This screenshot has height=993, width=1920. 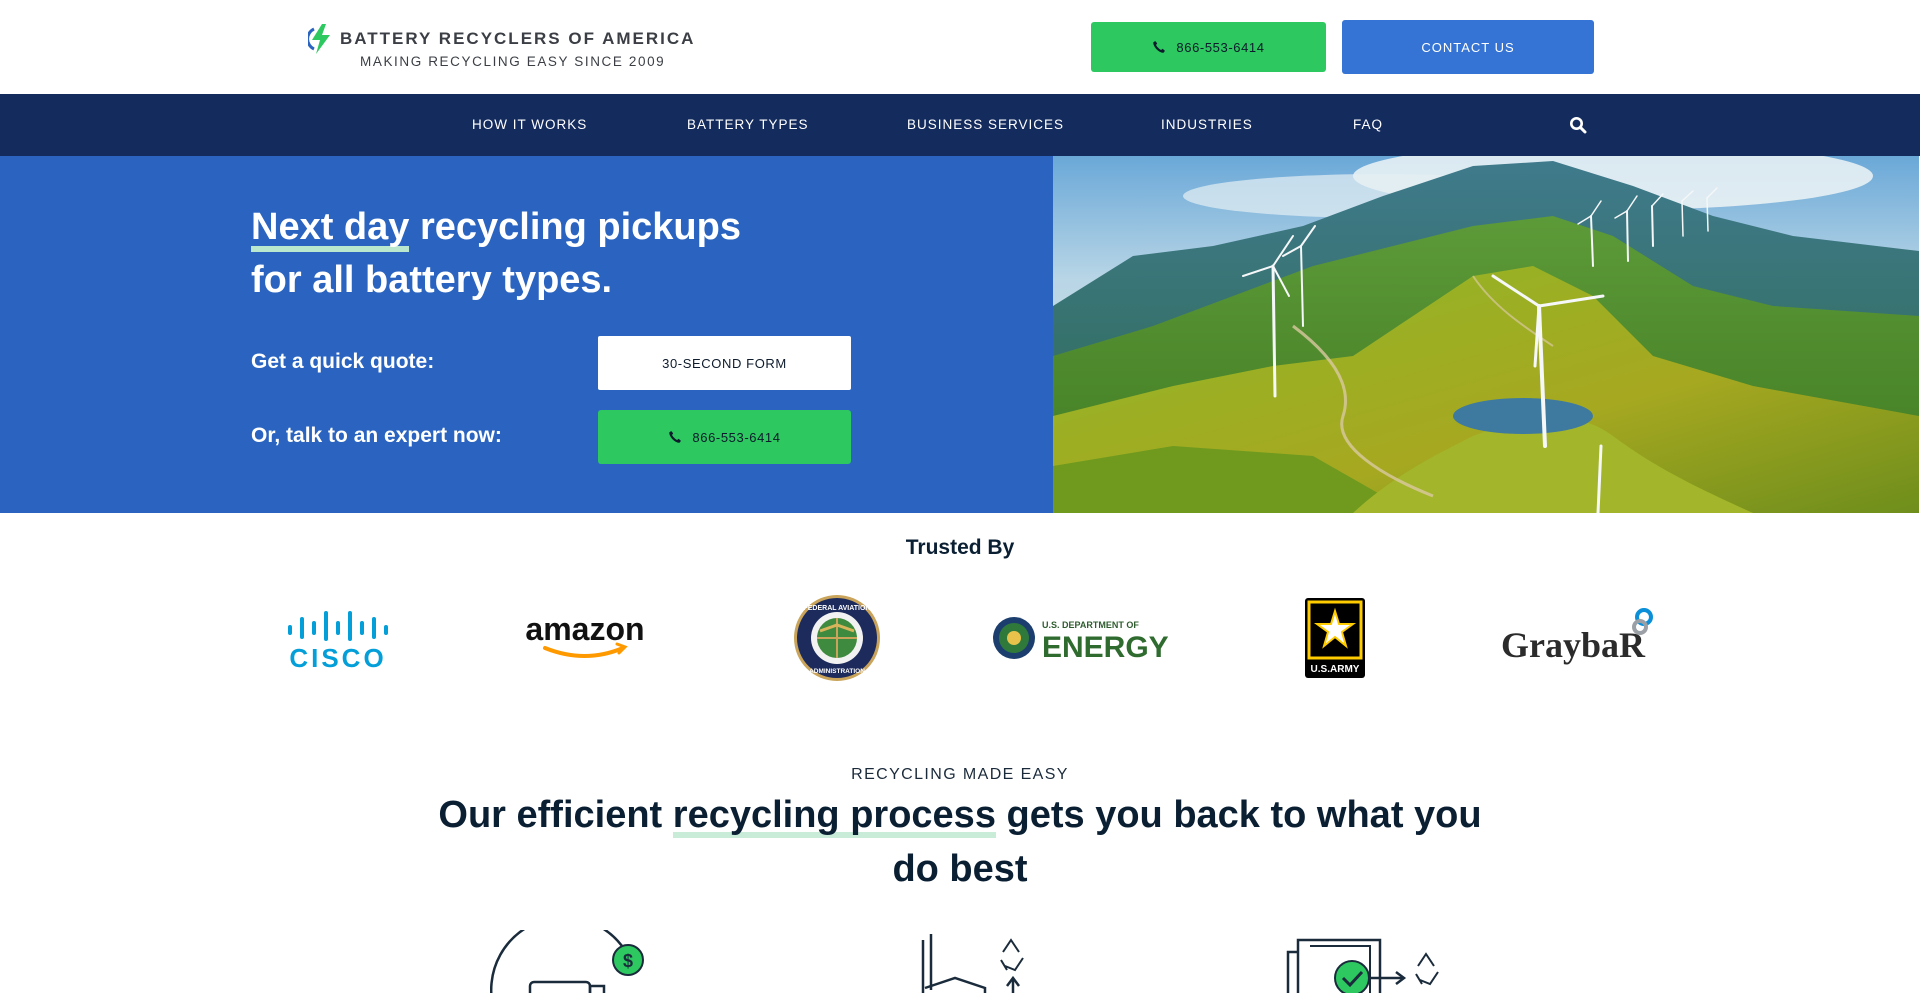 I want to click on logo-name: BATTERY RECYCLERS OF AMERICA, so click(x=518, y=38).